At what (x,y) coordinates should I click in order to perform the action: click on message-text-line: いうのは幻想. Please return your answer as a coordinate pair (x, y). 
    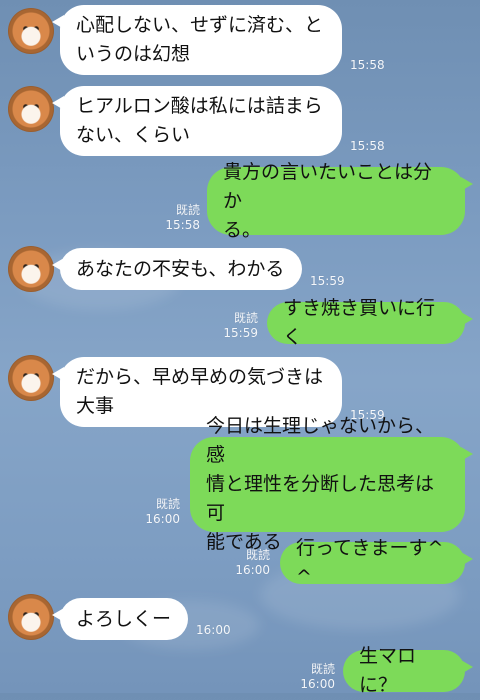
    Looking at the image, I should click on (133, 54).